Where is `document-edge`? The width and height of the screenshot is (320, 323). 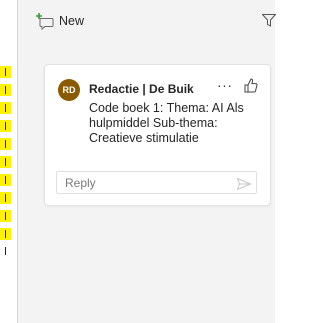 document-edge is located at coordinates (8, 161).